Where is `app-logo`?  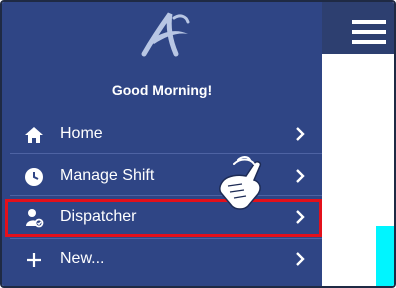
app-logo is located at coordinates (165, 34).